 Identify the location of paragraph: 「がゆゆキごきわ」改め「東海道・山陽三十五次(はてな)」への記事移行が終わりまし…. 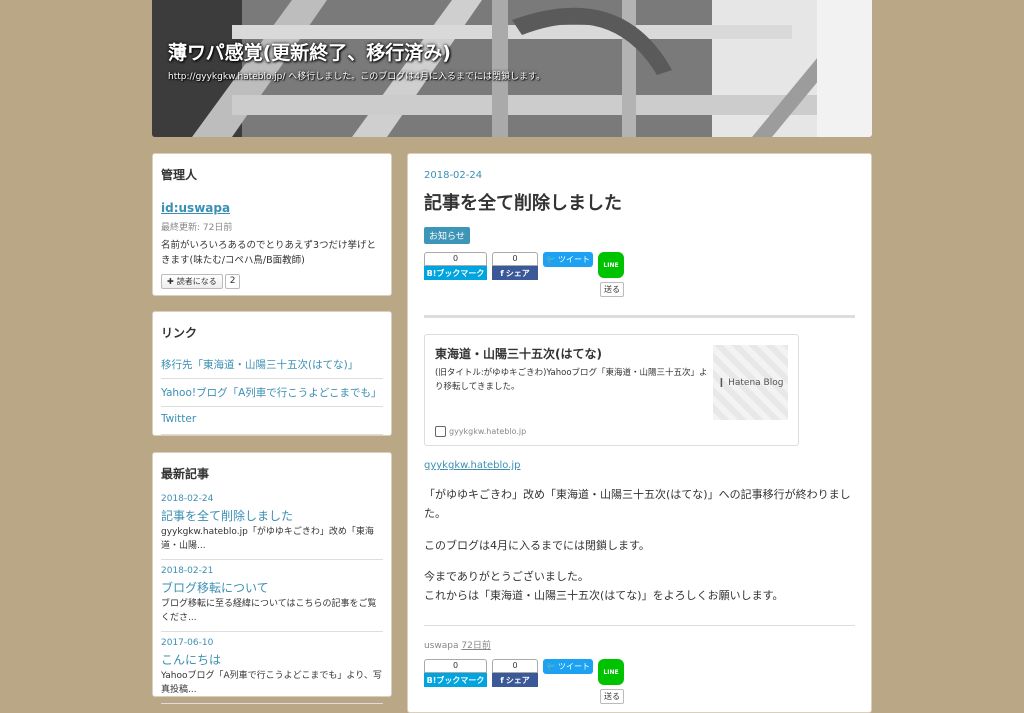
(637, 504).